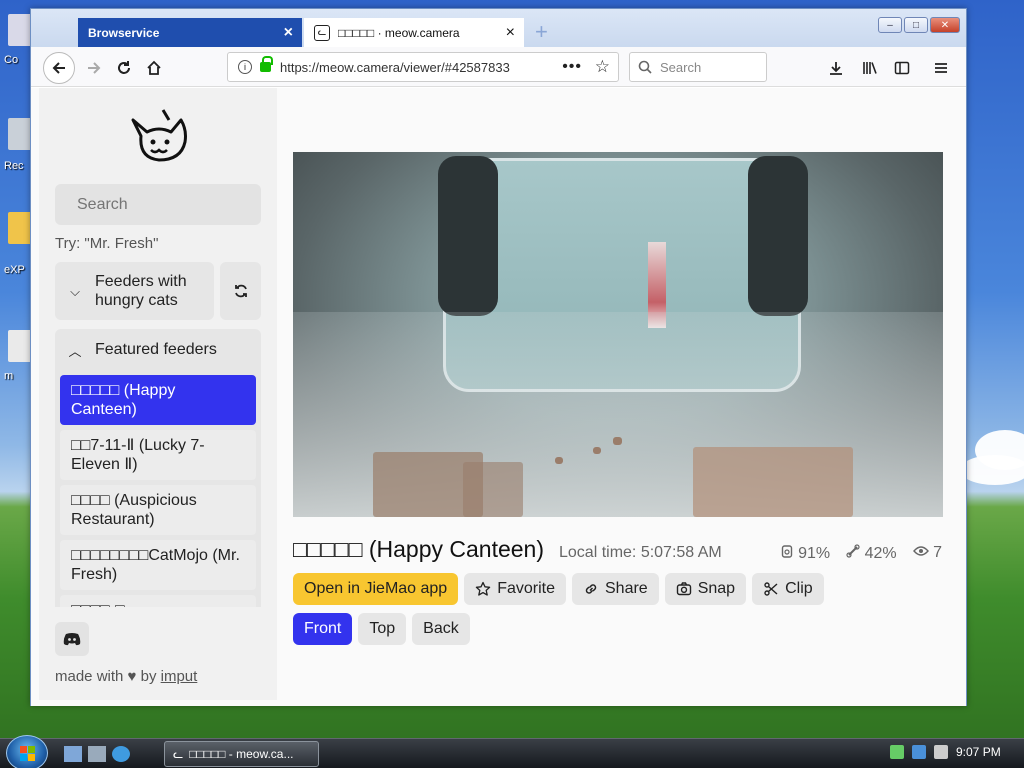 This screenshot has height=768, width=1024. I want to click on hungry-feeders-toggle: ⌵ Feeders with hungry cats, so click(134, 291).